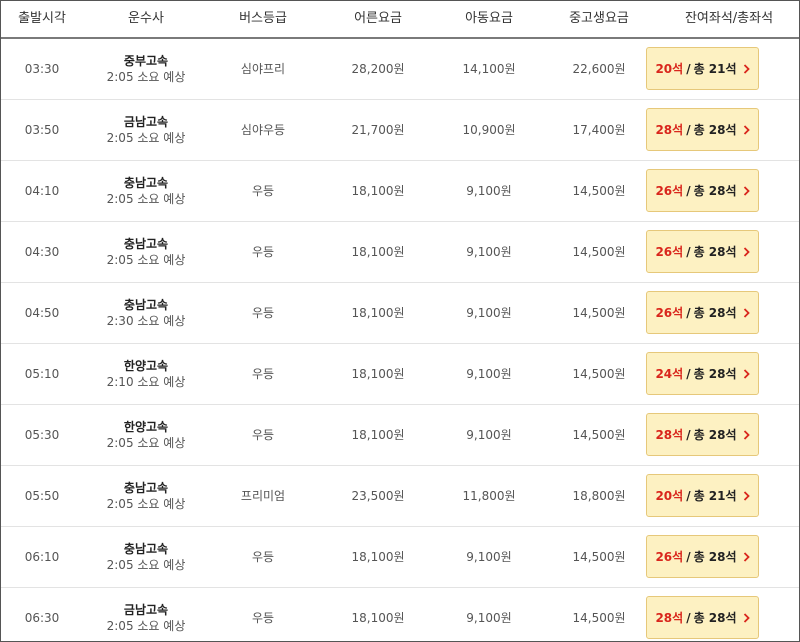  What do you see at coordinates (42, 130) in the screenshot?
I see `departure-time: 03:50` at bounding box center [42, 130].